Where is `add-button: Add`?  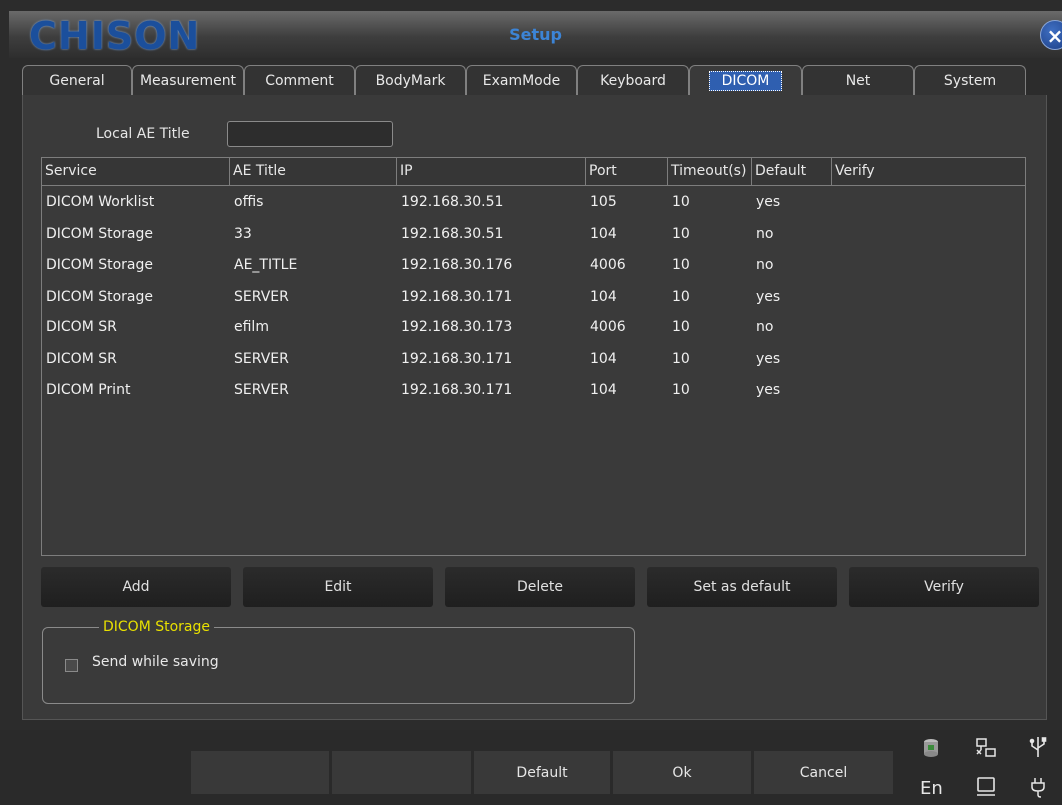
add-button: Add is located at coordinates (136, 587).